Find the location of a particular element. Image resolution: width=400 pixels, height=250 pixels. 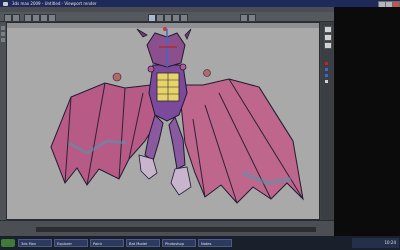

window-icon is located at coordinates (5, 3).